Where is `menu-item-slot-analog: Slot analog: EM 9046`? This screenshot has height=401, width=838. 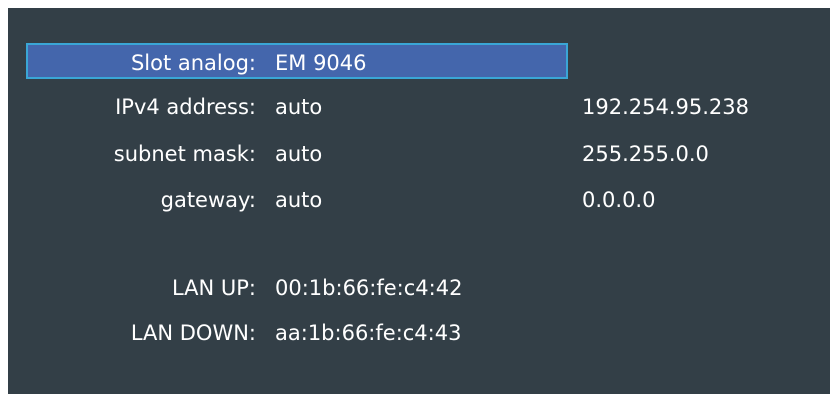
menu-item-slot-analog: Slot analog: EM 9046 is located at coordinates (297, 61).